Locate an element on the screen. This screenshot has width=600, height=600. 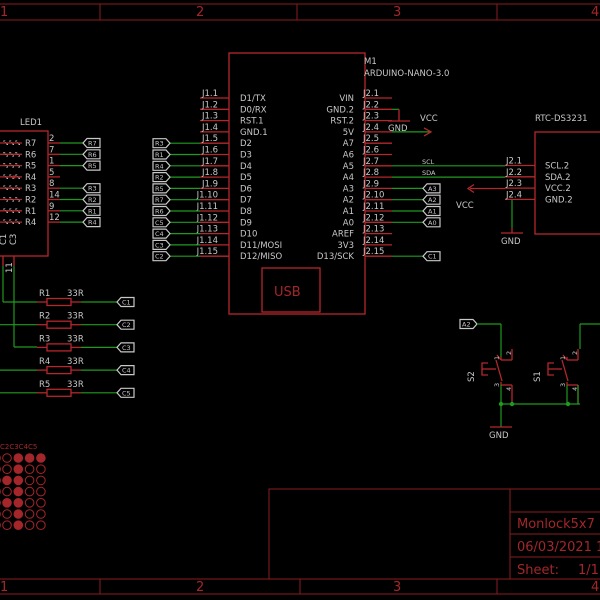
push-button-s2: S2 12 34 is located at coordinates (490, 376).